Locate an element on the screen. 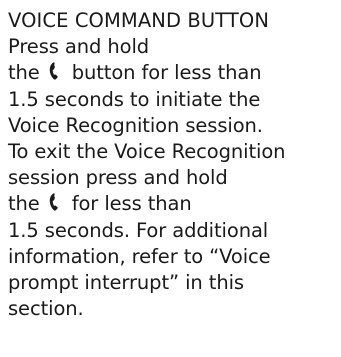 The image size is (341, 357). text-line: 1.5 seconds. For additional is located at coordinates (138, 230).